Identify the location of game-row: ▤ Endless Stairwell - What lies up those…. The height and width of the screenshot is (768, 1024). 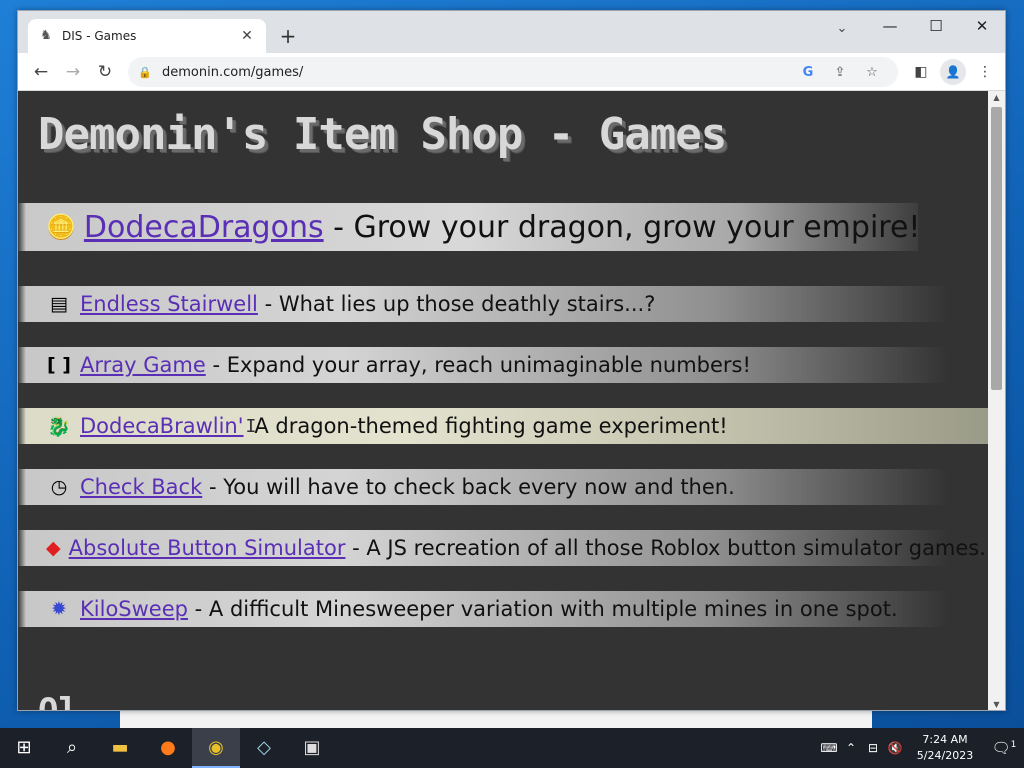
(483, 304).